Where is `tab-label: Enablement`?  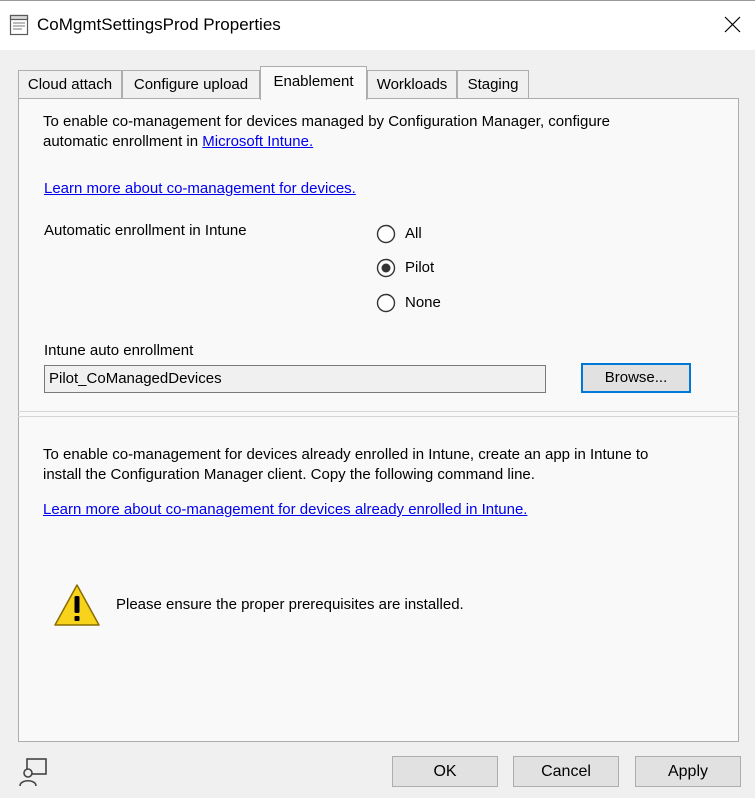 tab-label: Enablement is located at coordinates (313, 81).